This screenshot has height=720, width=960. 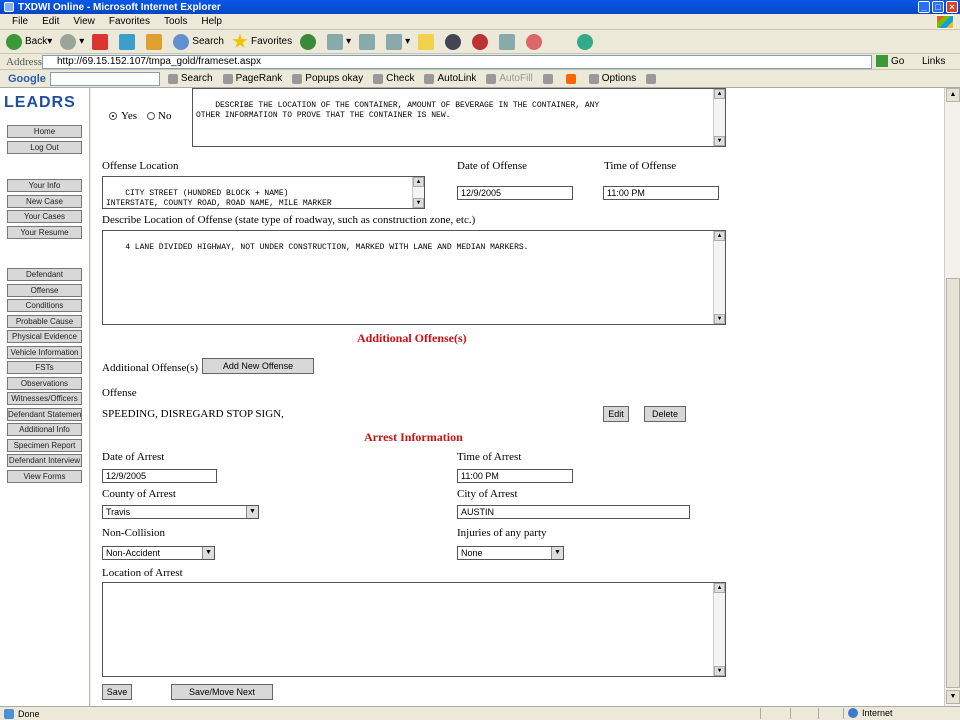 What do you see at coordinates (44, 460) in the screenshot?
I see `nav-defendant-interview: Defendant Interview` at bounding box center [44, 460].